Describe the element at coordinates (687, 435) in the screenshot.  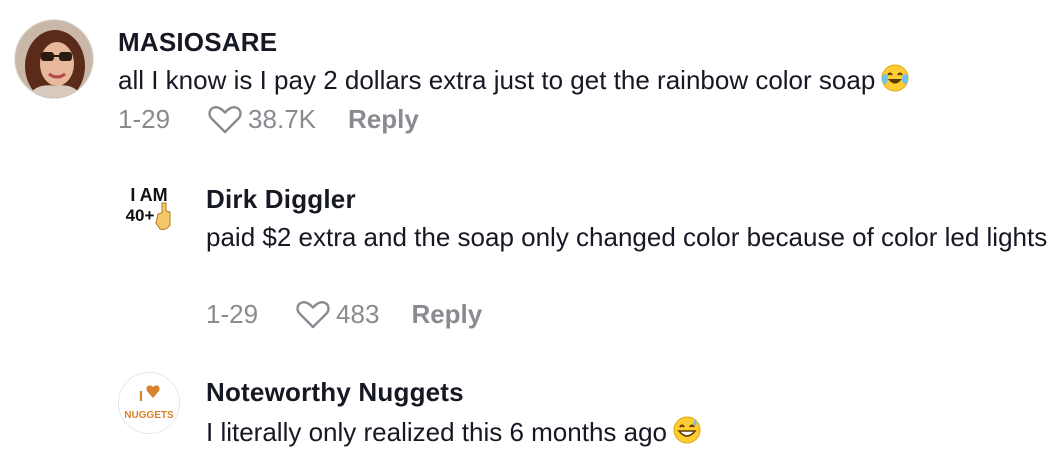
I see `grinning-sweat-emoji-icon` at that location.